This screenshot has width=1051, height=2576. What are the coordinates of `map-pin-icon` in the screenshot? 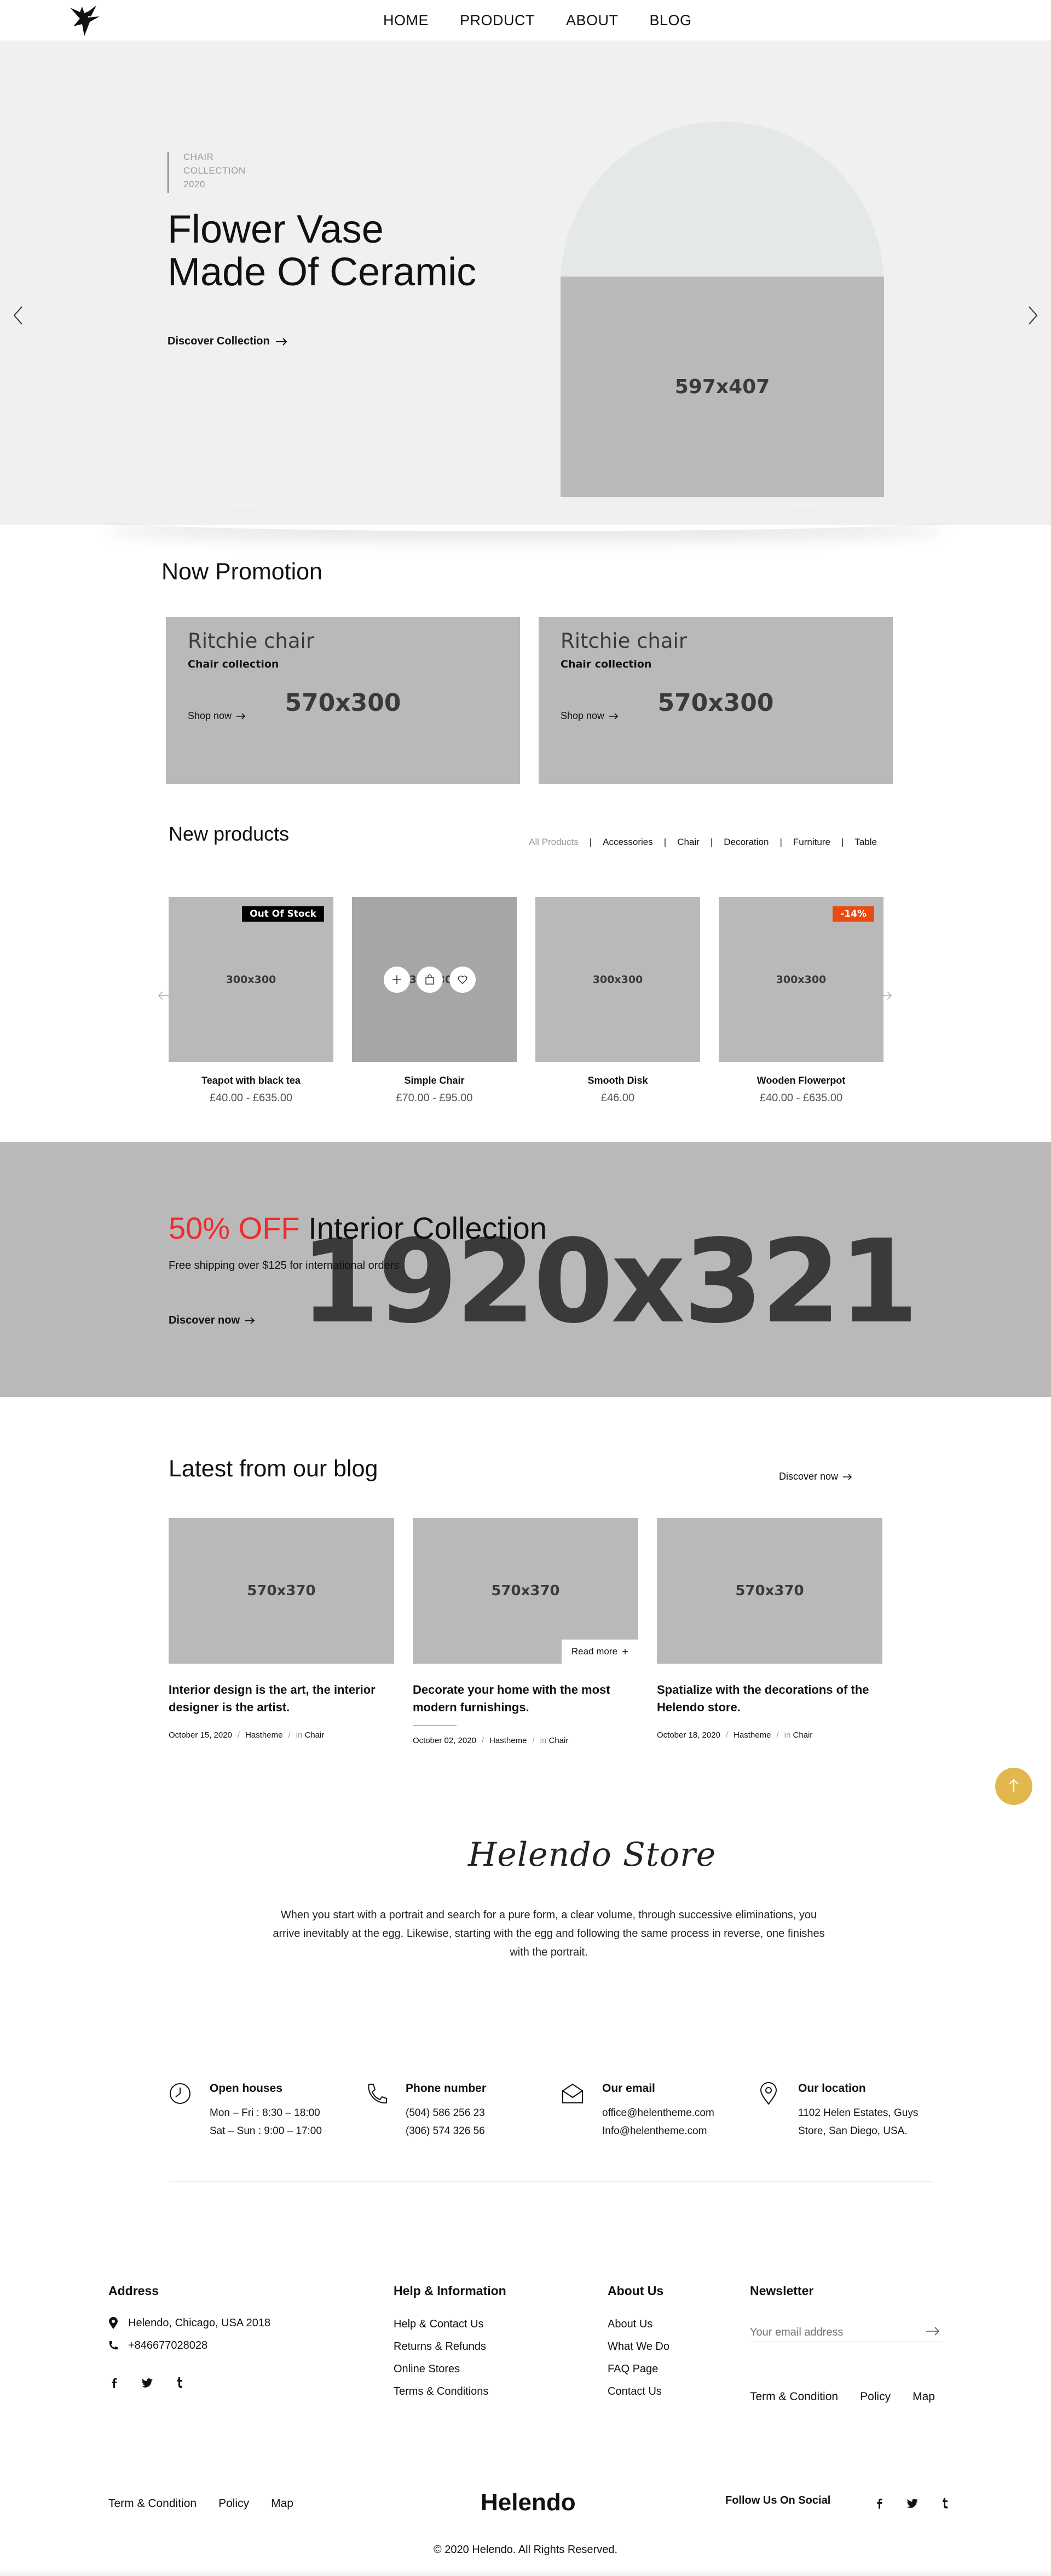 It's located at (768, 2093).